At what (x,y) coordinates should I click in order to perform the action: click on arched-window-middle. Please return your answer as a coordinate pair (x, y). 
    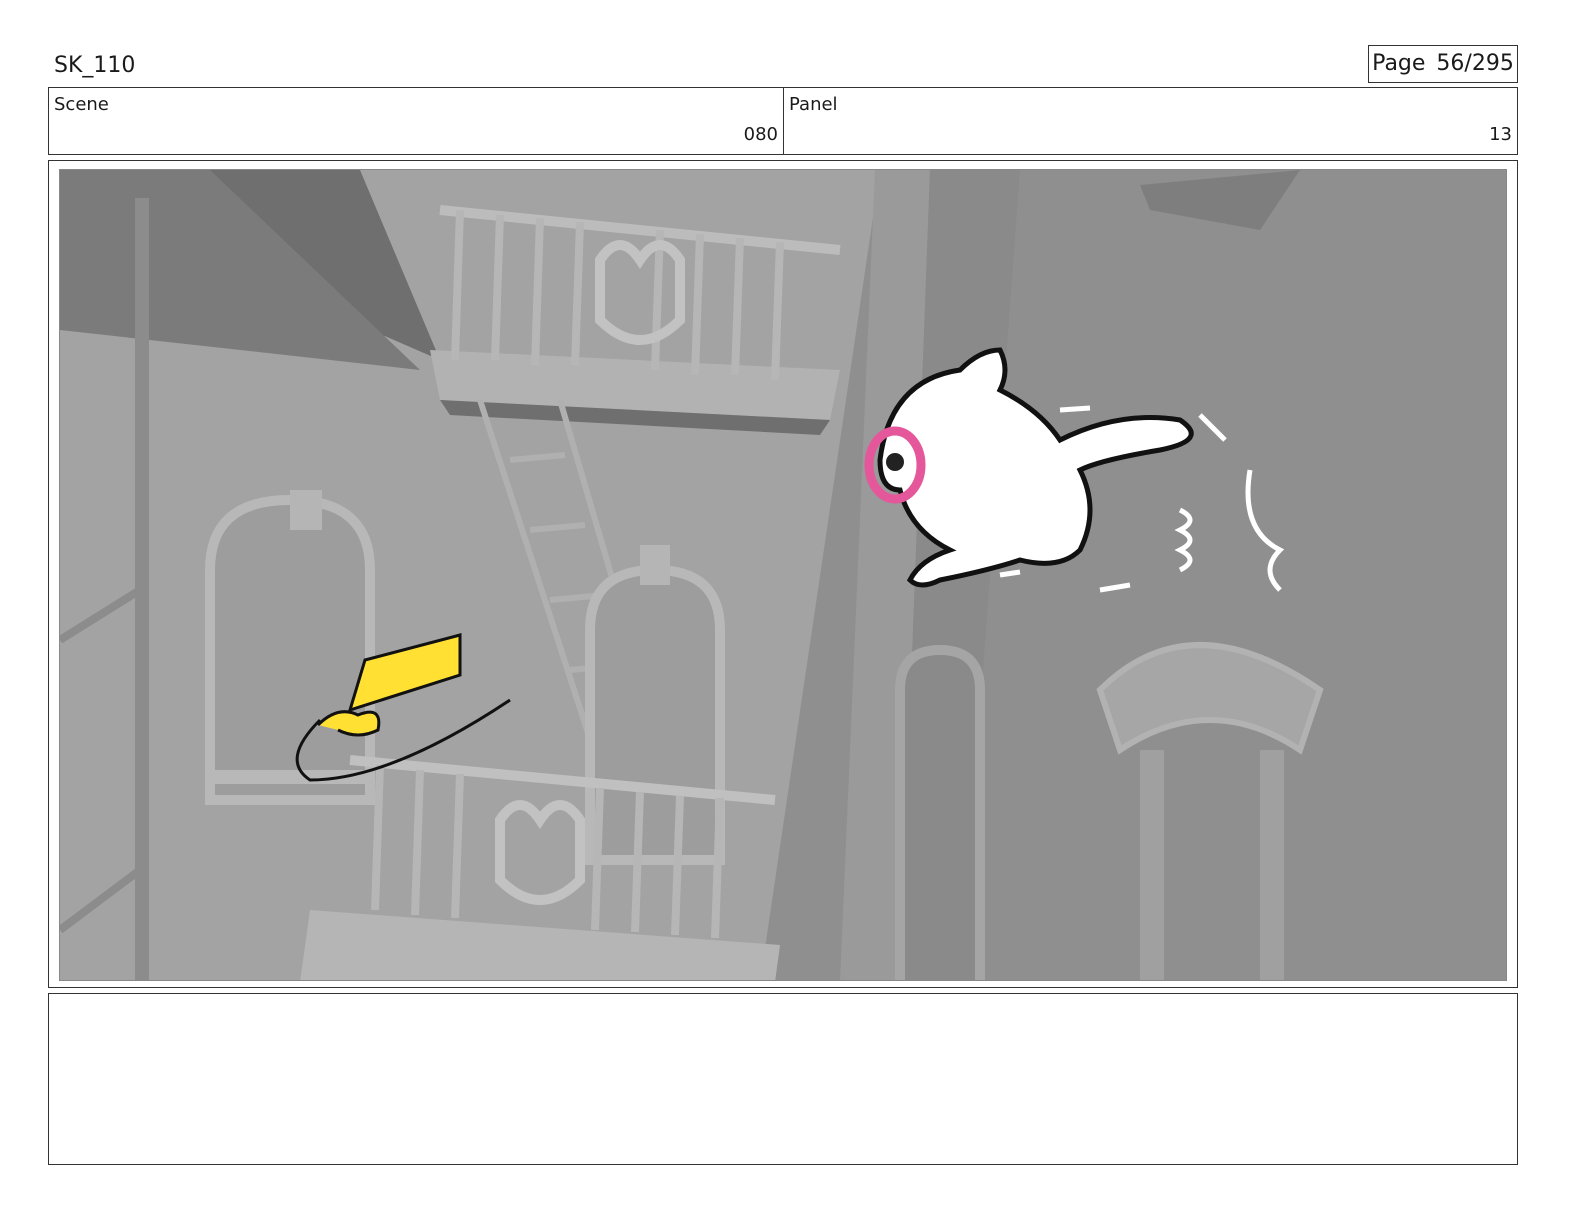
    Looking at the image, I should click on (655, 705).